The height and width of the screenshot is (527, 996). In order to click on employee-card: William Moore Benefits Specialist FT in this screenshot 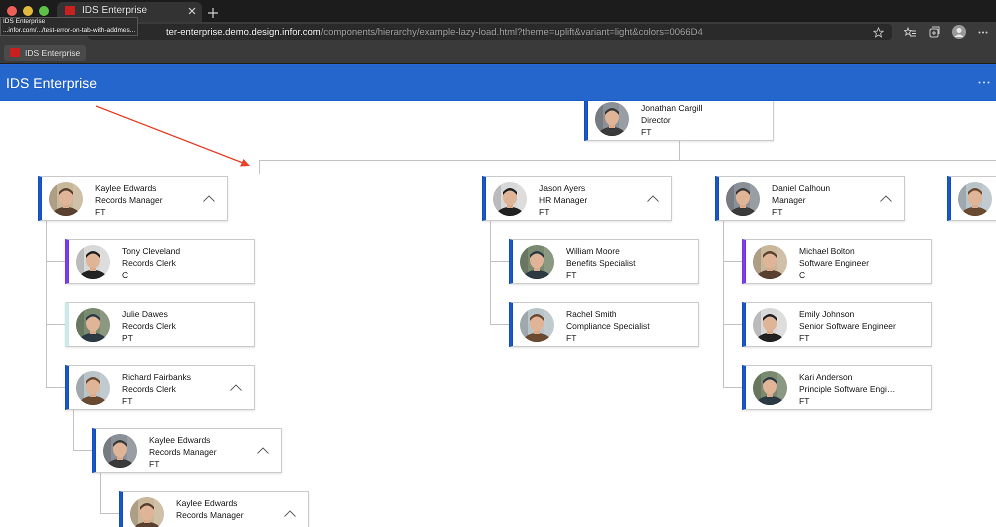, I will do `click(604, 261)`.